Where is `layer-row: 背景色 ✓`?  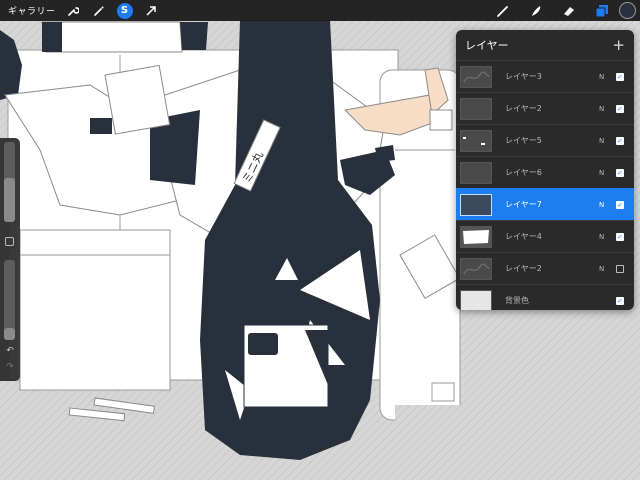
layer-row: 背景色 ✓ is located at coordinates (545, 297).